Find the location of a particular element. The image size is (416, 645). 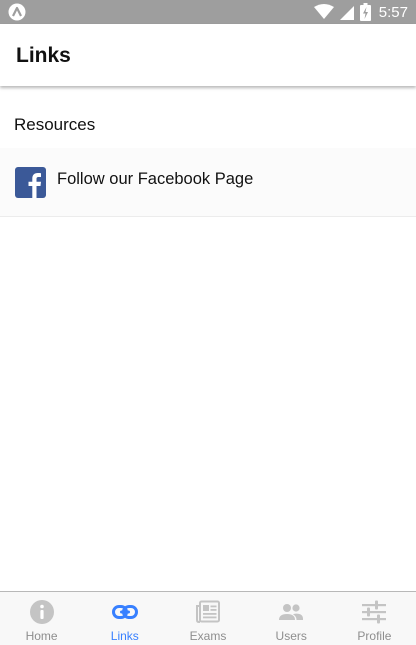

tab-exams: Exams is located at coordinates (207, 618).